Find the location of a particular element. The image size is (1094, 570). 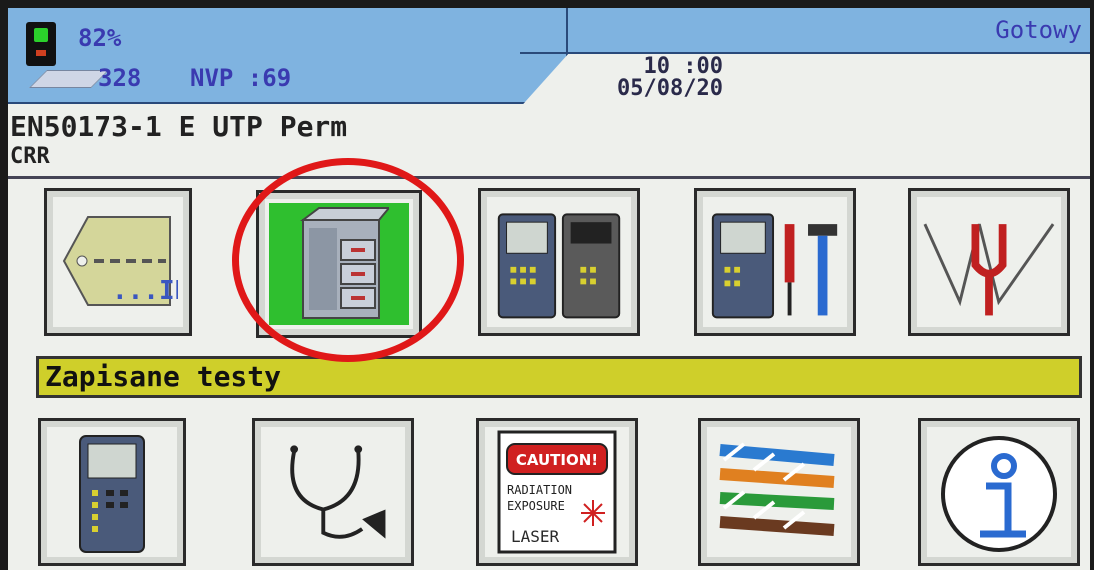

test-standard: EN50173-1 E UTP Perm is located at coordinates (179, 126).